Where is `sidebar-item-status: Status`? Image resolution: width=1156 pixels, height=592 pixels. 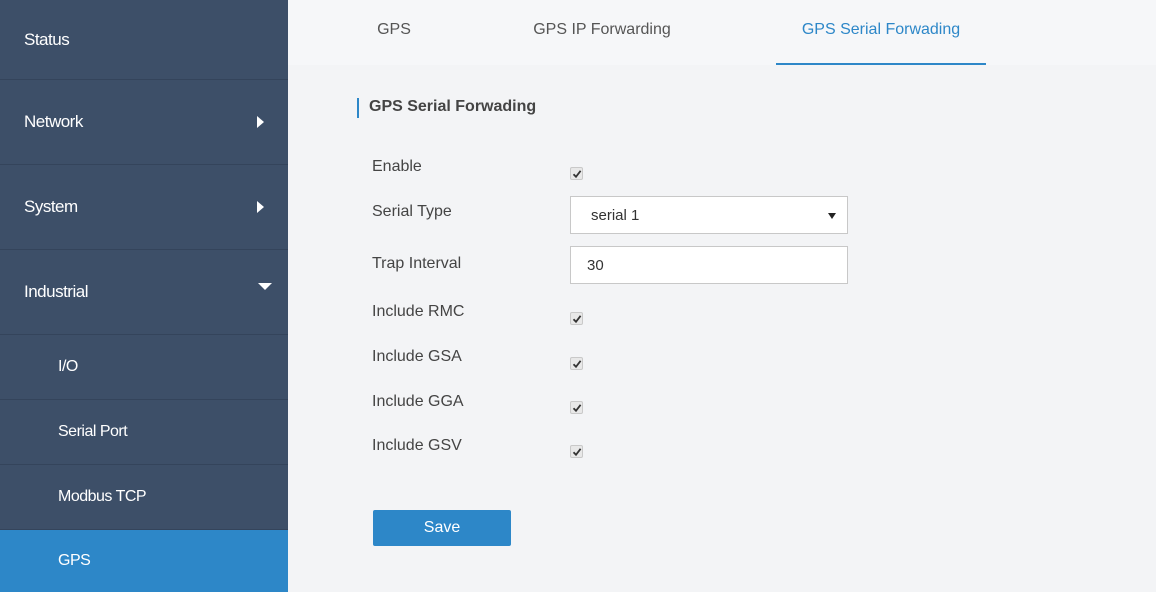 sidebar-item-status: Status is located at coordinates (144, 40).